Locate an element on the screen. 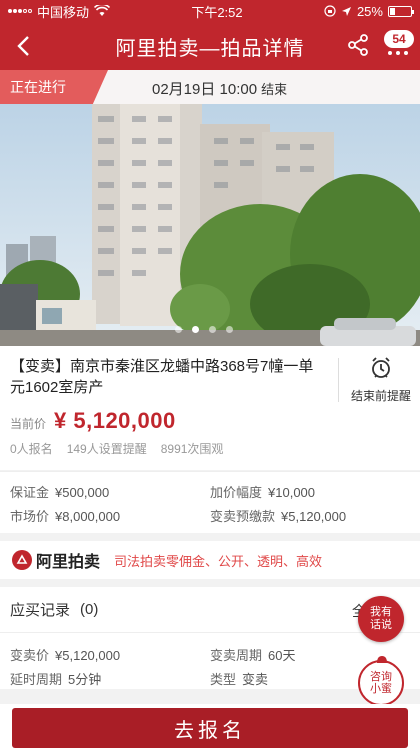 The width and height of the screenshot is (420, 748). promo-slogan: 司法拍卖零佣金、公开、透明、高效 is located at coordinates (218, 561).